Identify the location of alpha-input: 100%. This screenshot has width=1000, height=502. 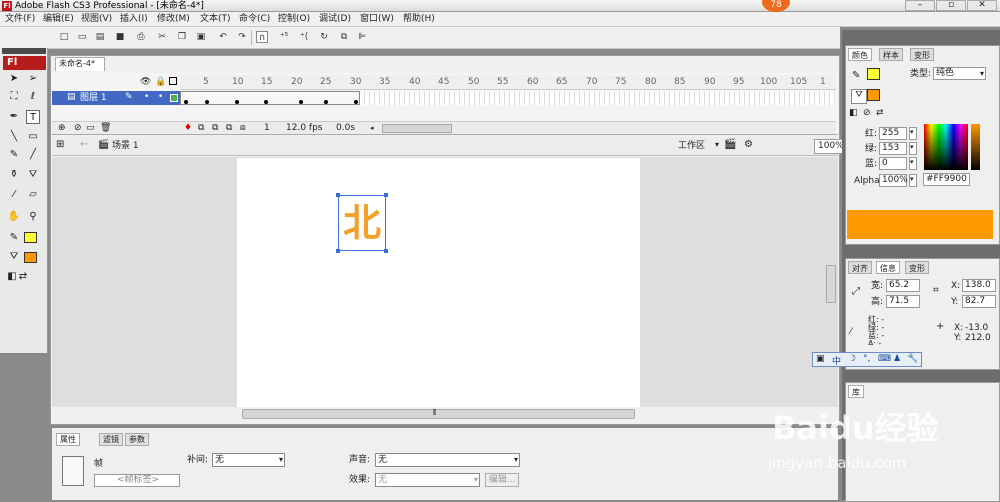
(893, 180).